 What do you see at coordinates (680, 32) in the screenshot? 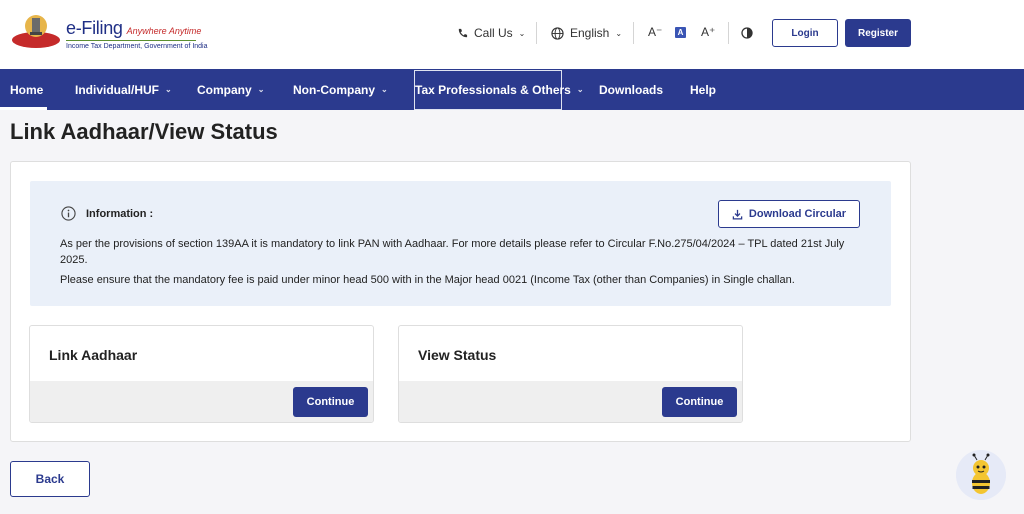
I see `font-default-button: A` at bounding box center [680, 32].